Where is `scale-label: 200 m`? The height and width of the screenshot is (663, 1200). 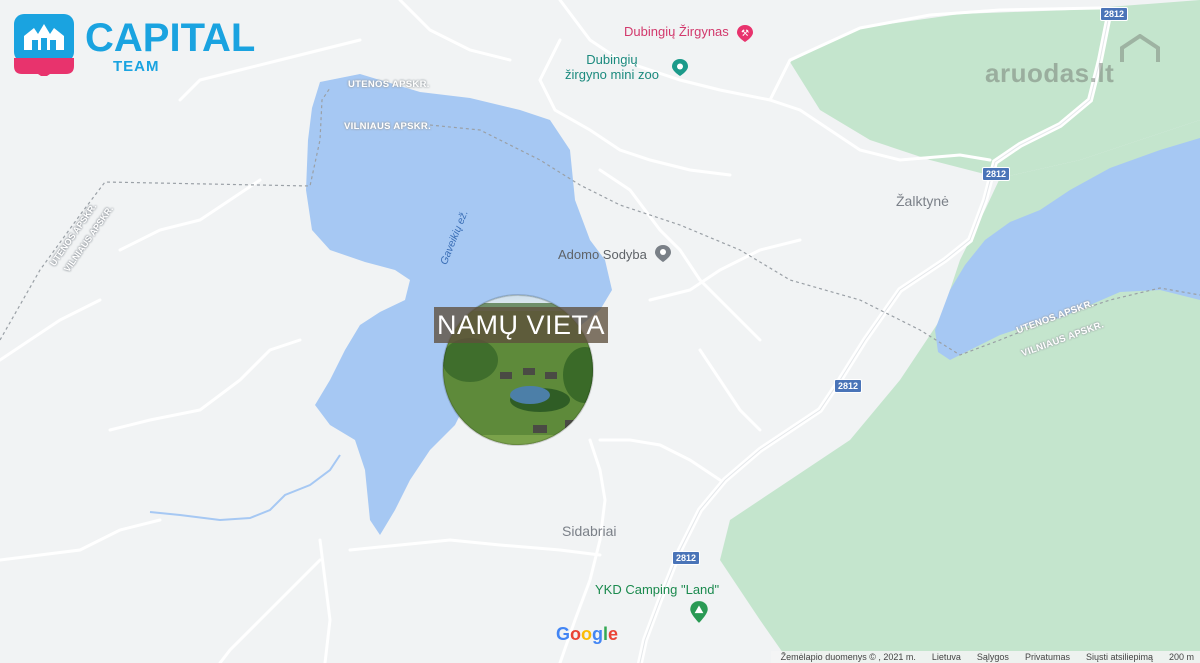 scale-label: 200 m is located at coordinates (1181, 657).